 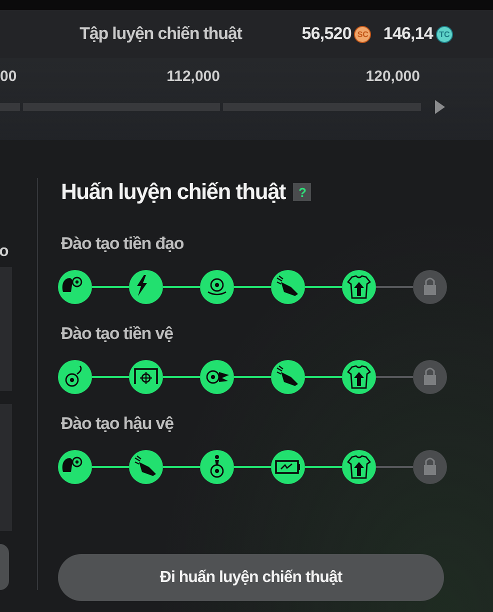 I want to click on help-button: ?, so click(x=302, y=192).